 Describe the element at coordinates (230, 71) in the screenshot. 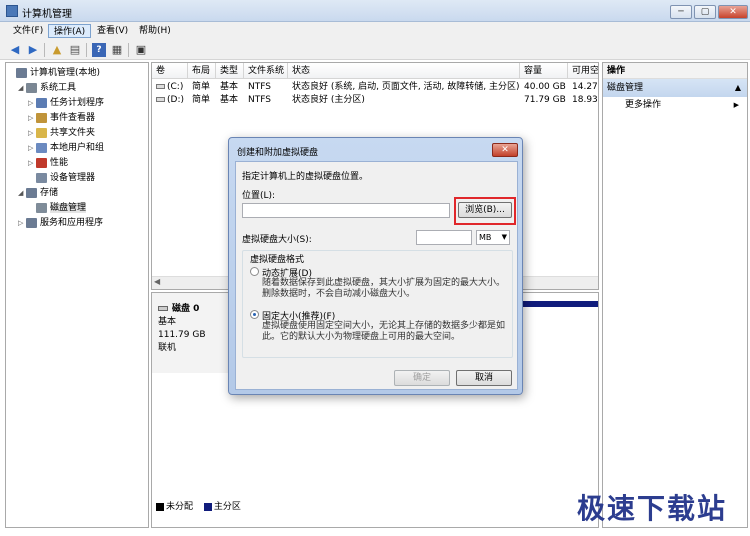

I see `column-header-type: 类型` at that location.